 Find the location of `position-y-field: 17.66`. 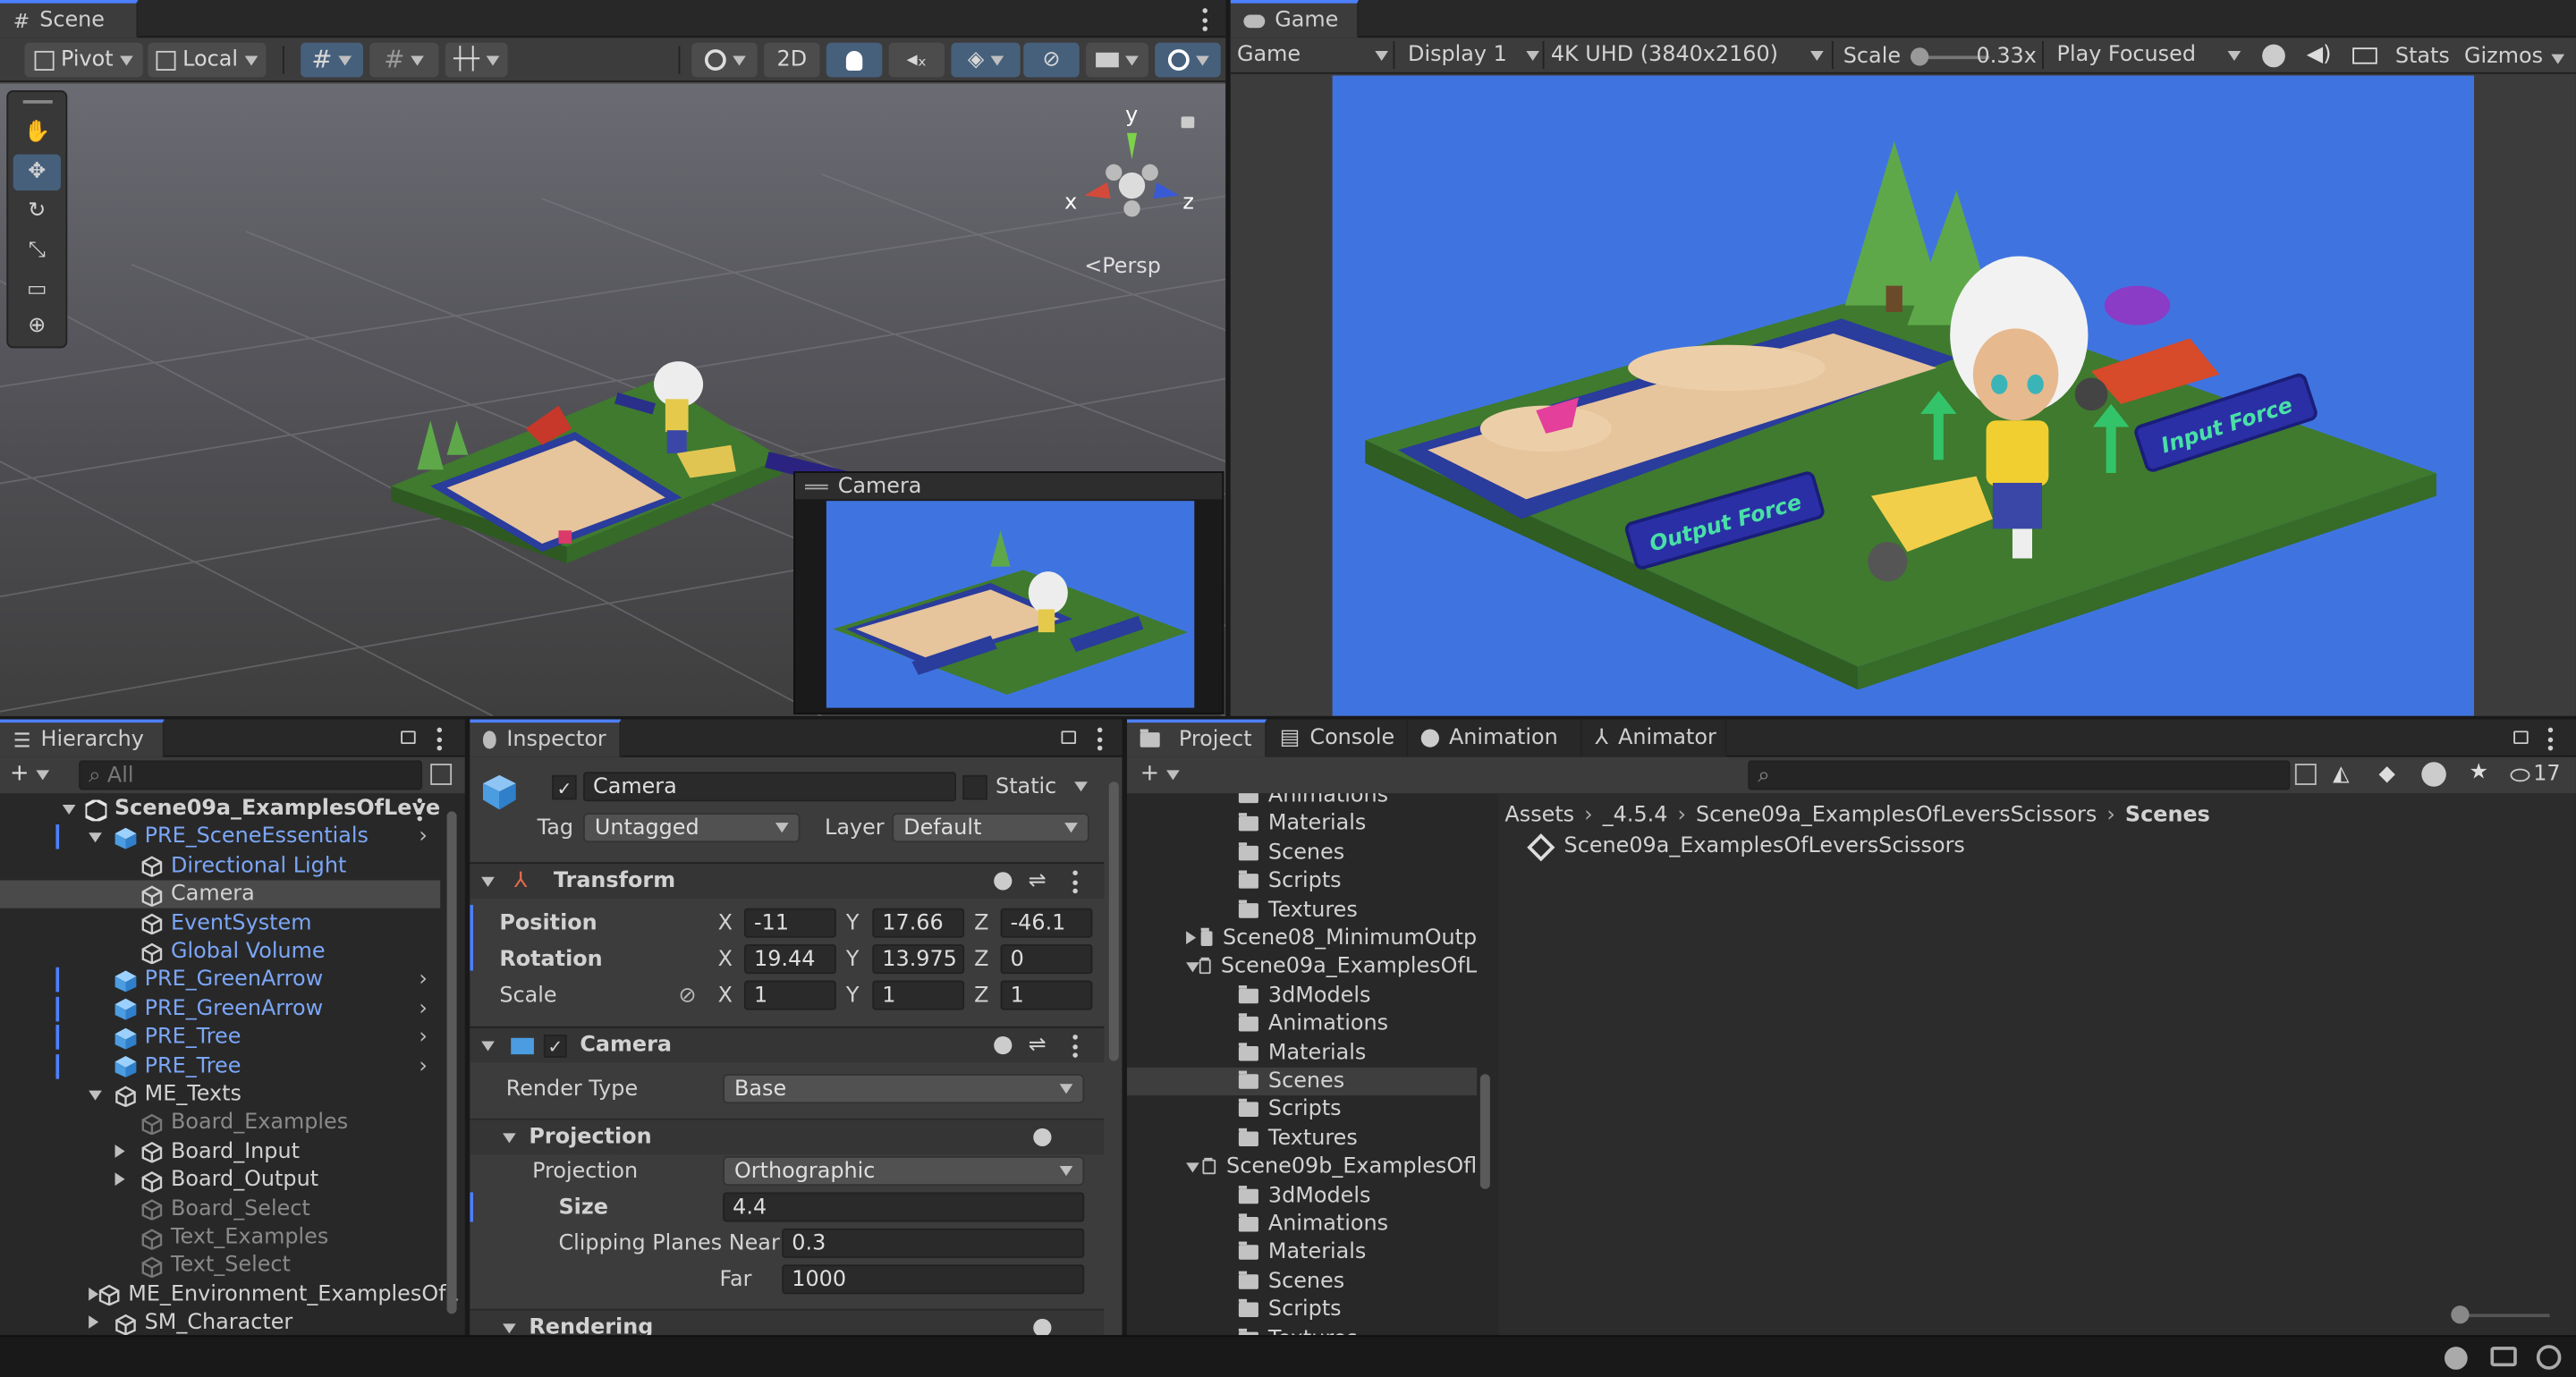

position-y-field: 17.66 is located at coordinates (918, 923).